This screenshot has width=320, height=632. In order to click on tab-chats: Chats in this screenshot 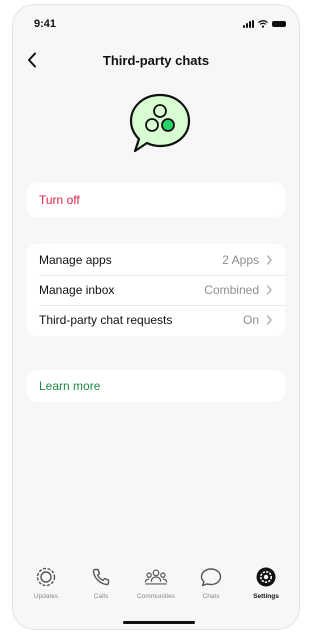, I will do `click(211, 587)`.